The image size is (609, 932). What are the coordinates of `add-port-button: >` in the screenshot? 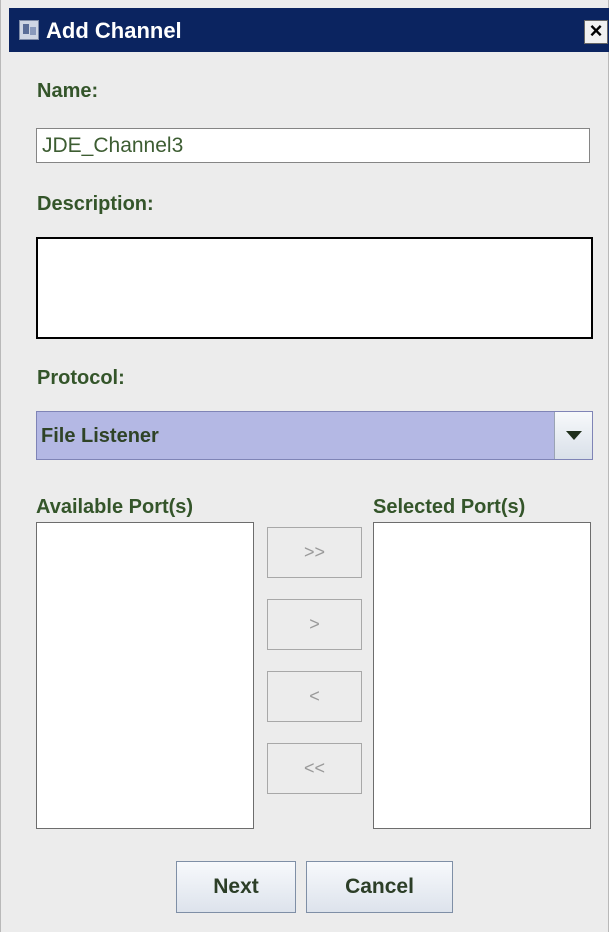 It's located at (314, 624).